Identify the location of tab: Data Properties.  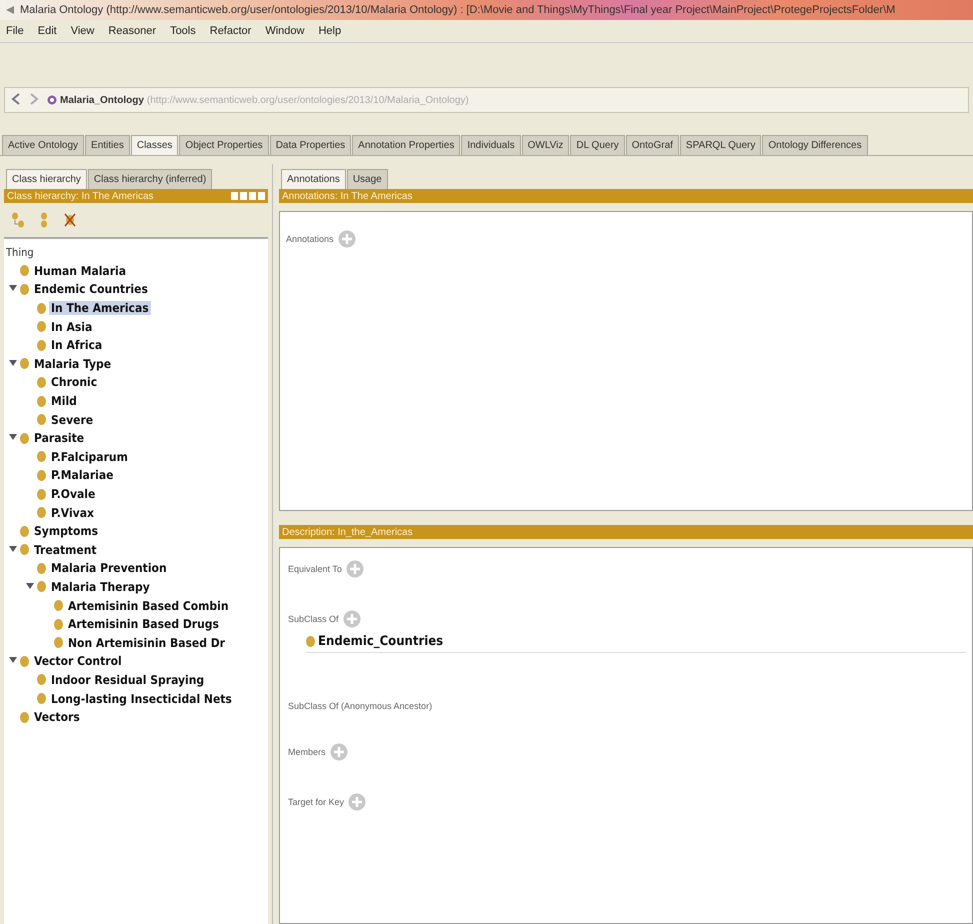
(311, 145).